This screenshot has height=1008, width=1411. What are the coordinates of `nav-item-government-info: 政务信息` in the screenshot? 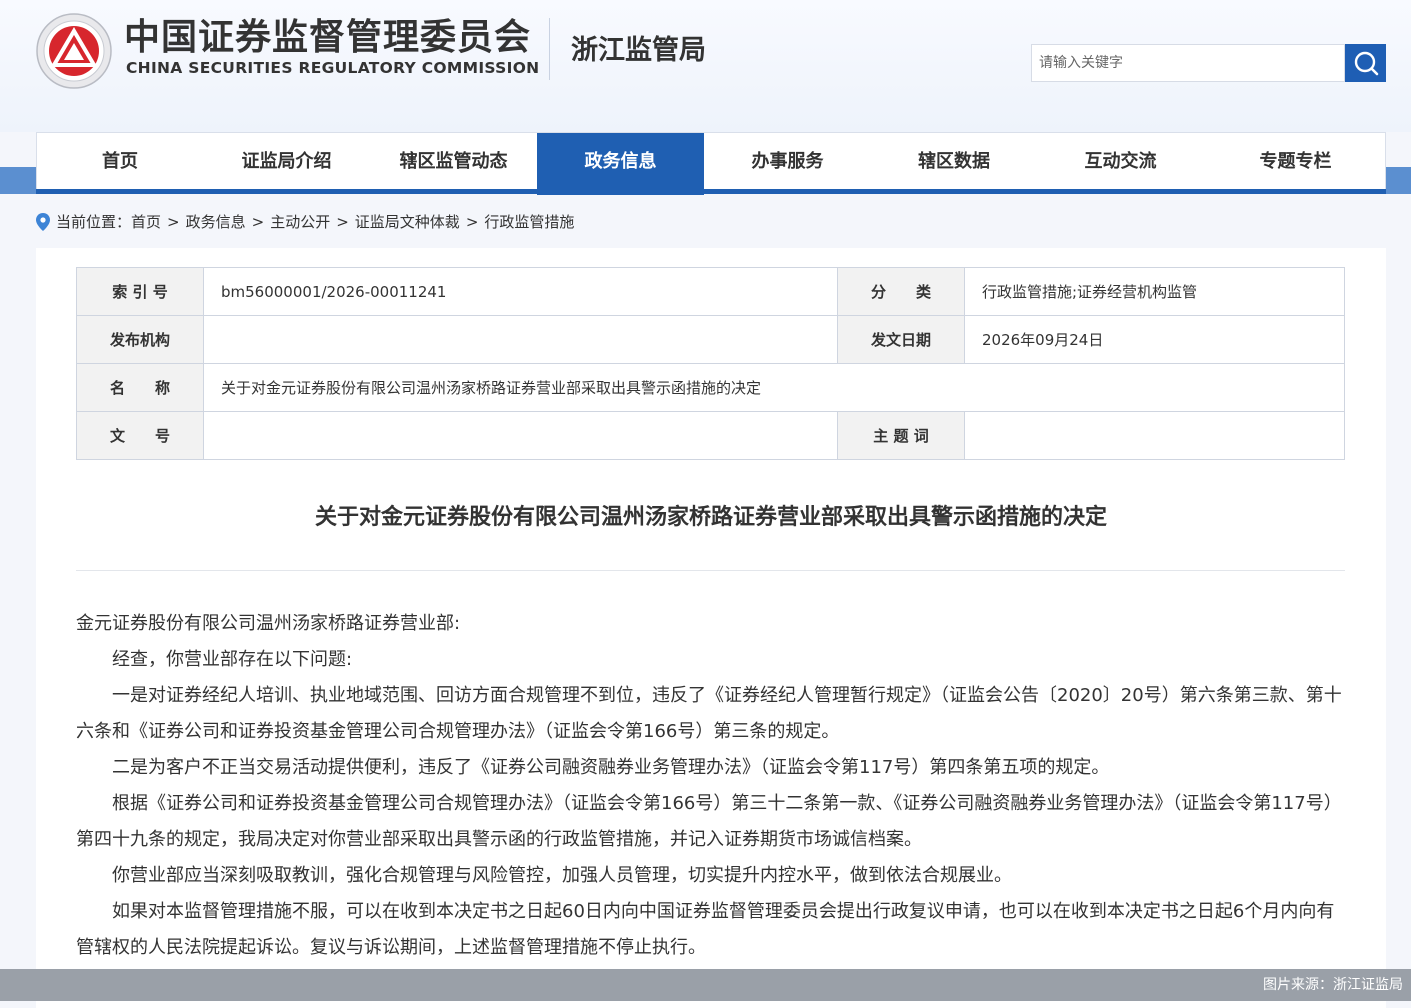 It's located at (620, 164).